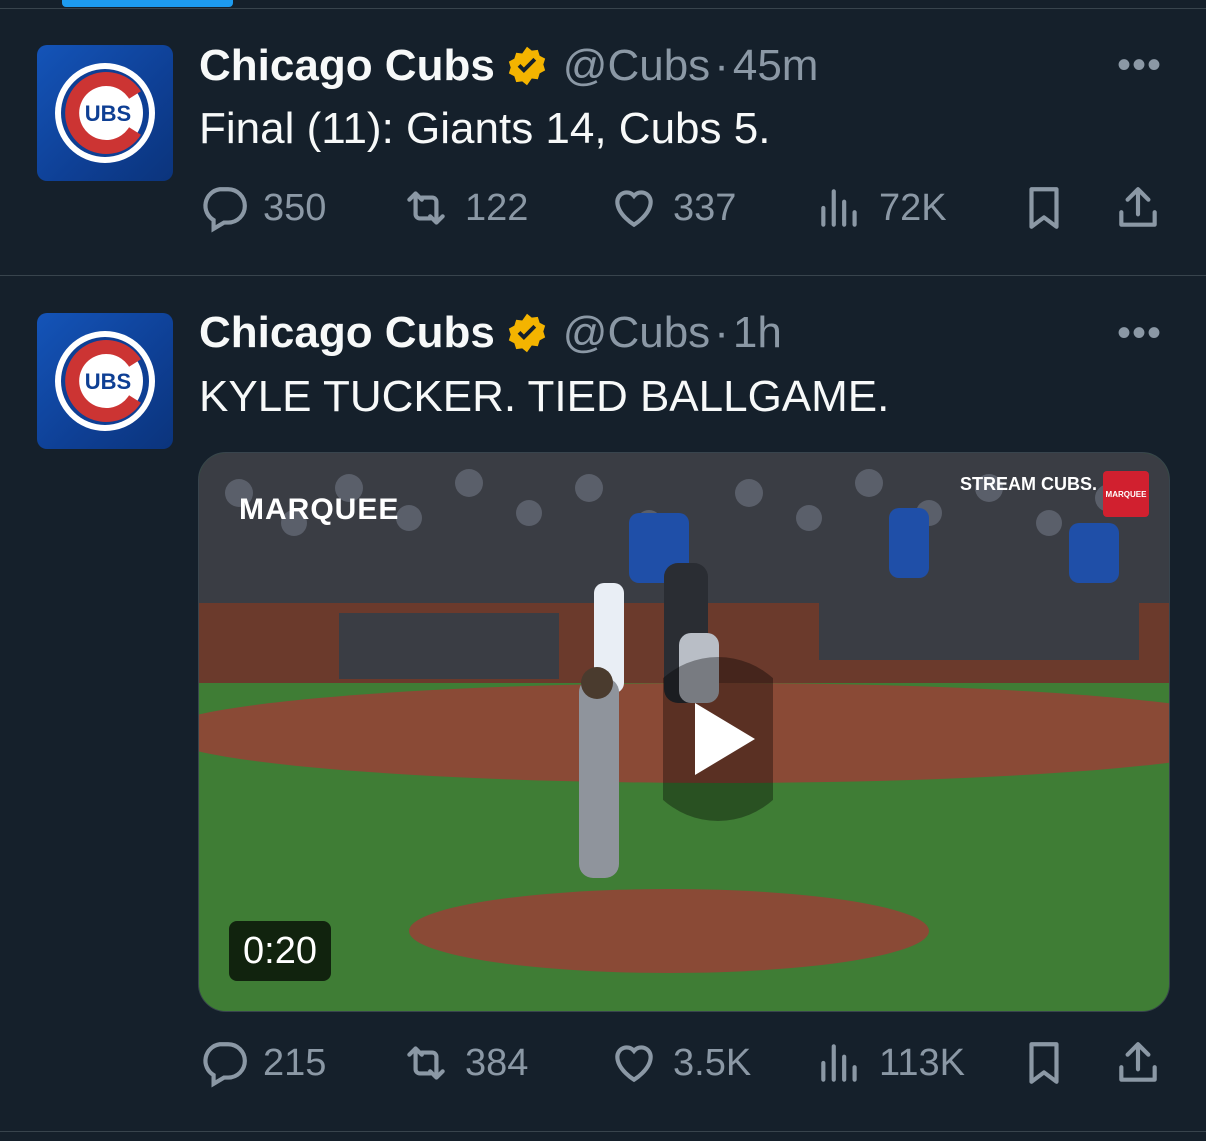 This screenshot has height=1141, width=1206. What do you see at coordinates (147, 3) in the screenshot?
I see `active-tab-indicator` at bounding box center [147, 3].